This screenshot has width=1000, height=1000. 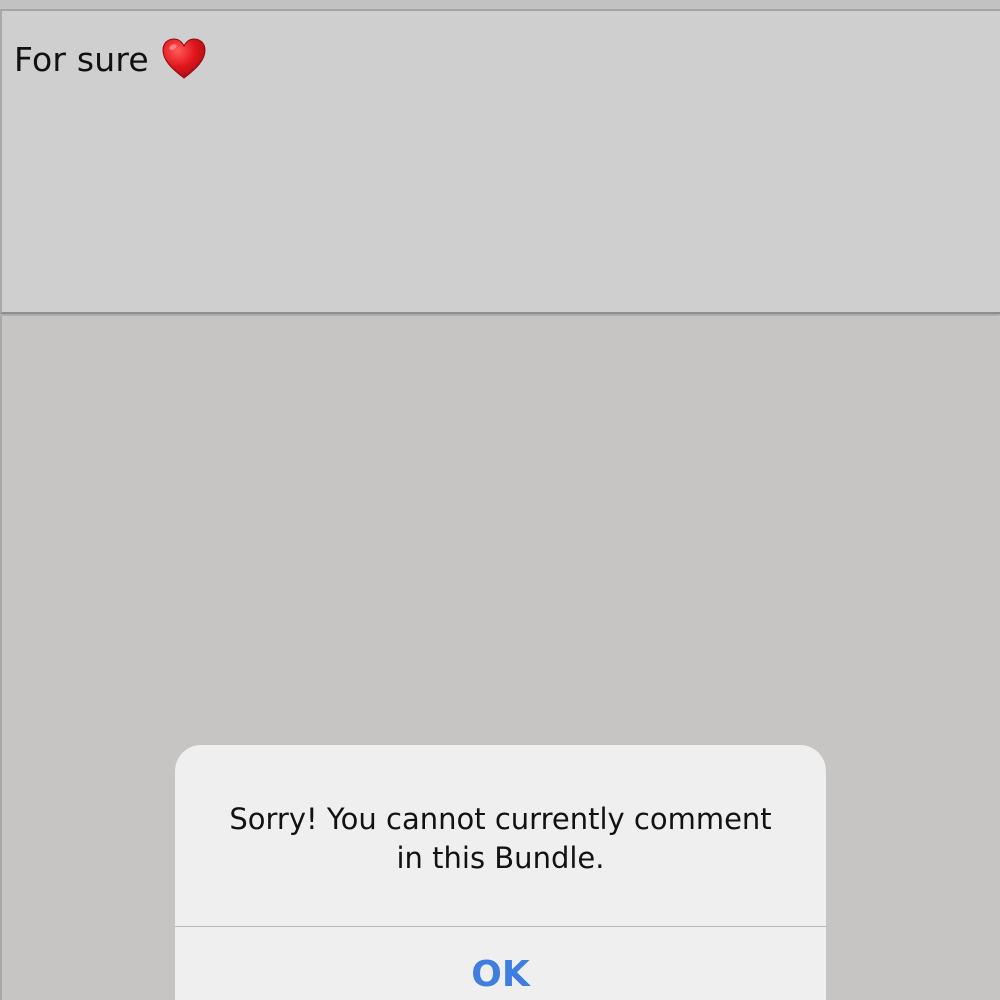 What do you see at coordinates (184, 59) in the screenshot?
I see `heart-icon` at bounding box center [184, 59].